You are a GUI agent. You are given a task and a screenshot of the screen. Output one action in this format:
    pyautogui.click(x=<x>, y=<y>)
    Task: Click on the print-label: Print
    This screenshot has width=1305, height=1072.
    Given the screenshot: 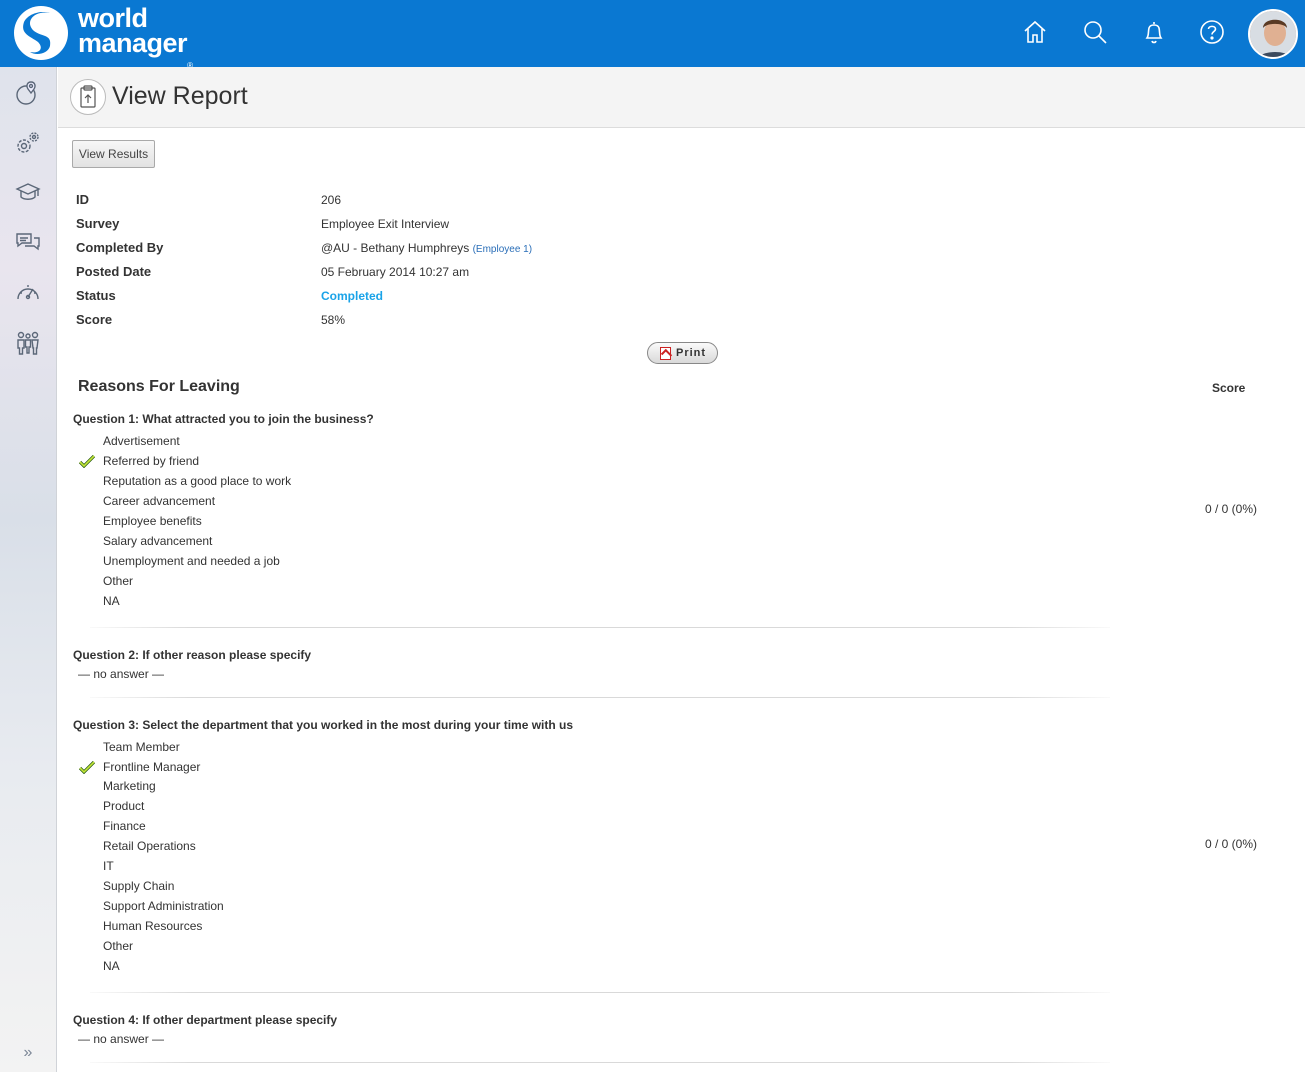 What is the action you would take?
    pyautogui.click(x=691, y=353)
    